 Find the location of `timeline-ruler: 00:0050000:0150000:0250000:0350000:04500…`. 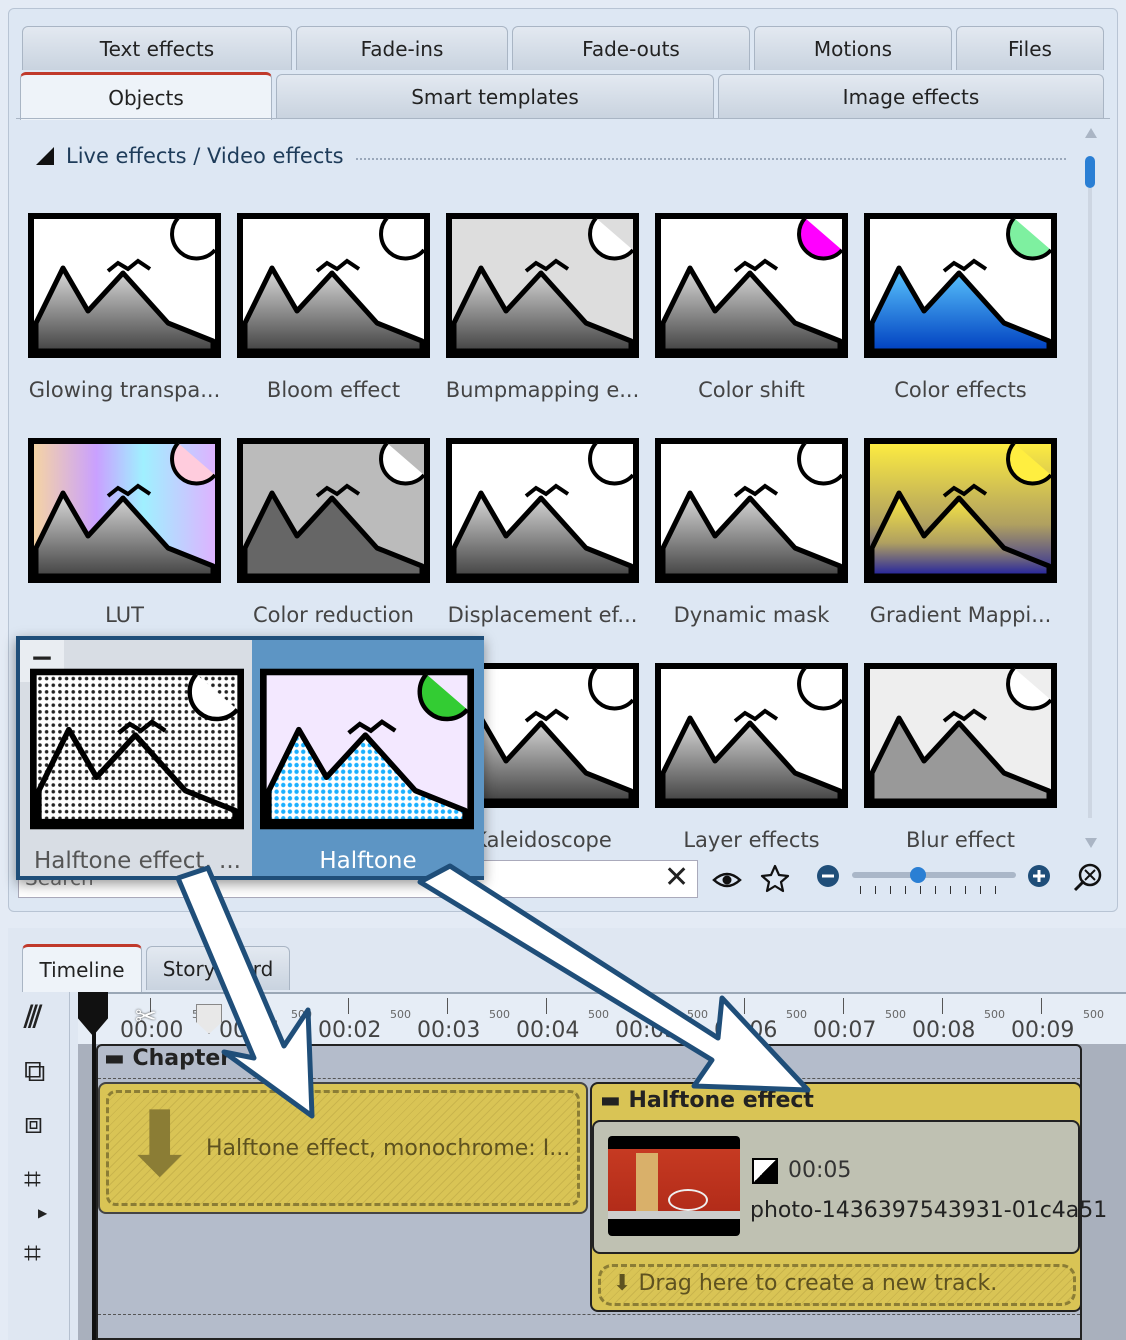

timeline-ruler: 00:0050000:0150000:0250000:0350000:04500… is located at coordinates (602, 1018).